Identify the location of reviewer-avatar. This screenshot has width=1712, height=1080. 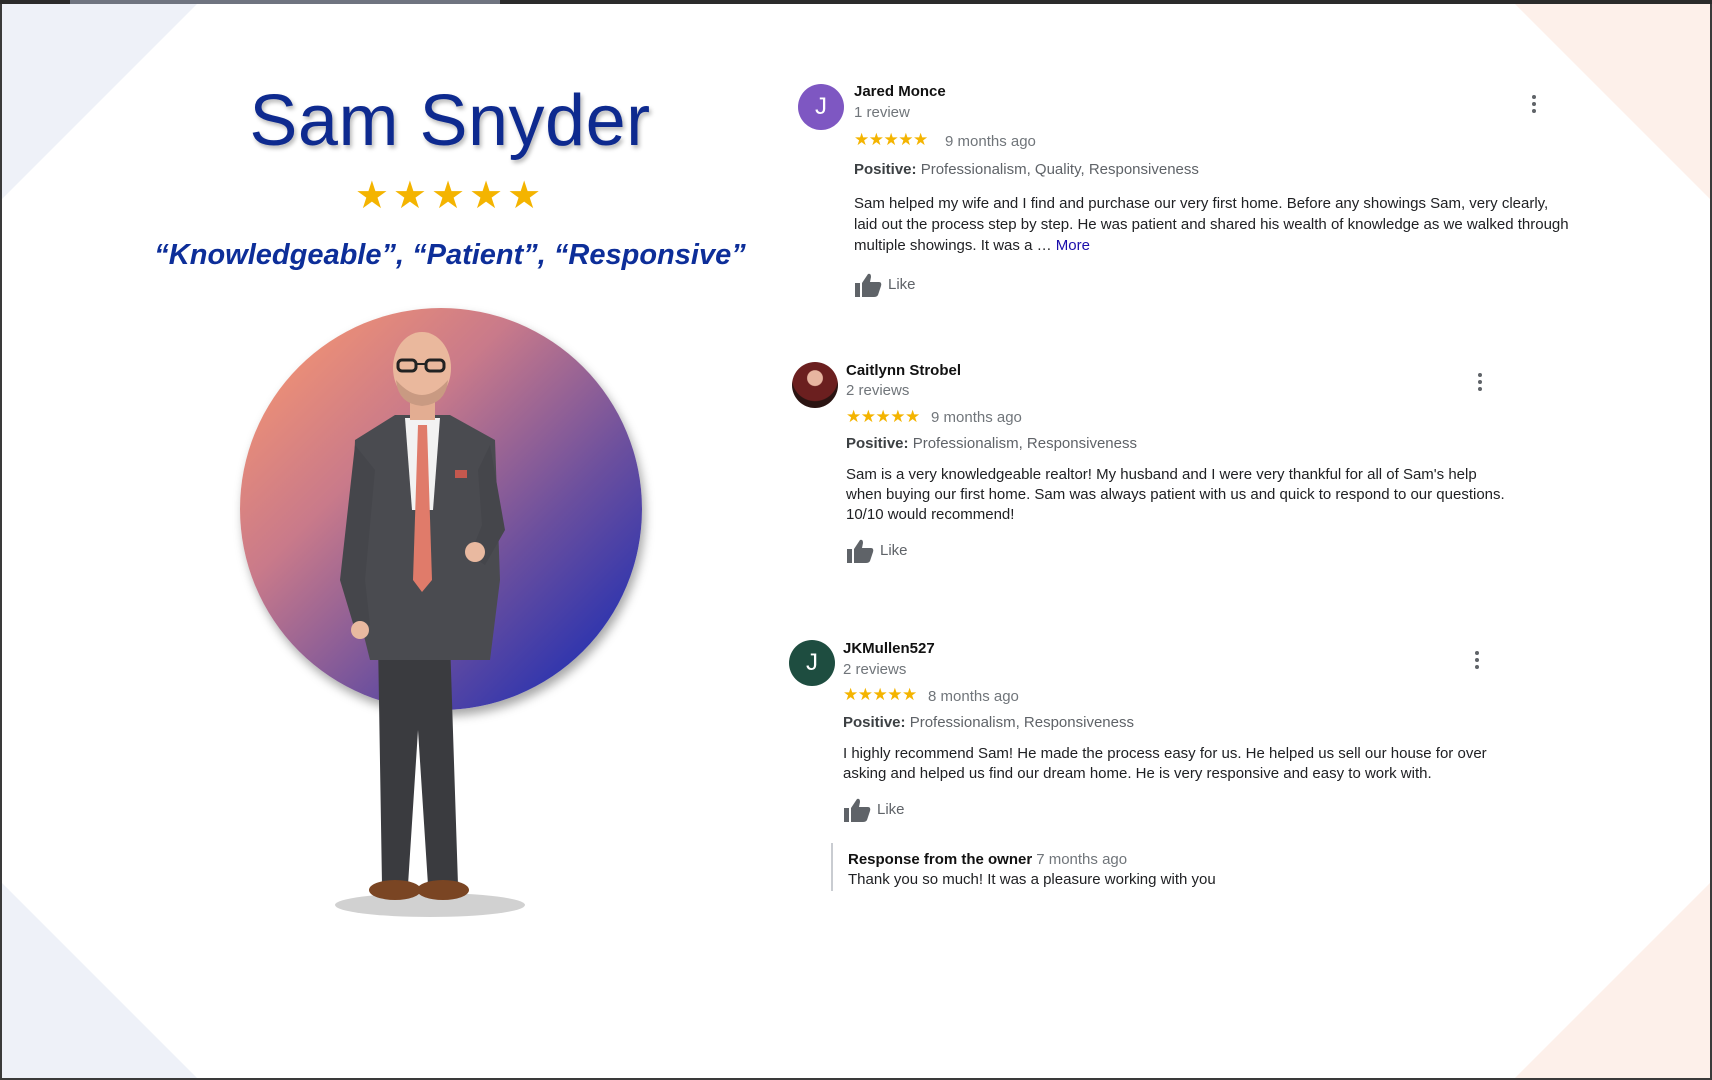
(815, 385).